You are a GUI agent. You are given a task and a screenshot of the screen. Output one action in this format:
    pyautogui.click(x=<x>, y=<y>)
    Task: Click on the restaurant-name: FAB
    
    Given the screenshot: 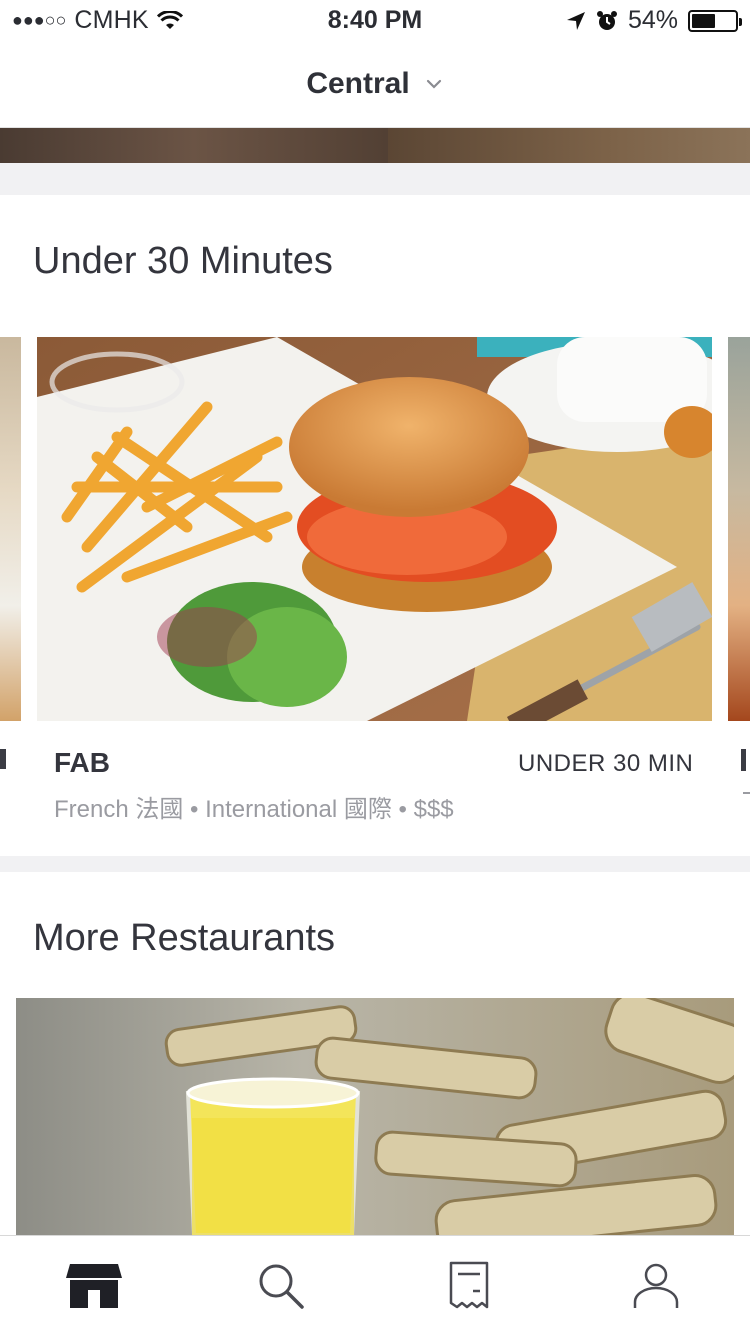 What is the action you would take?
    pyautogui.click(x=82, y=763)
    